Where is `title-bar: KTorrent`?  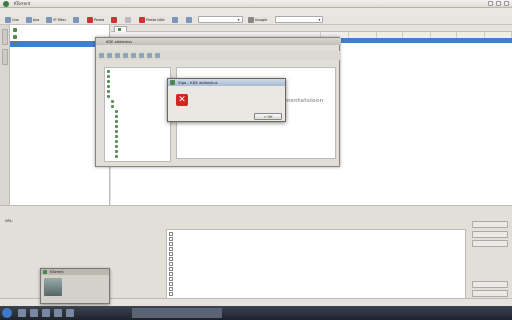 title-bar: KTorrent is located at coordinates (256, 4).